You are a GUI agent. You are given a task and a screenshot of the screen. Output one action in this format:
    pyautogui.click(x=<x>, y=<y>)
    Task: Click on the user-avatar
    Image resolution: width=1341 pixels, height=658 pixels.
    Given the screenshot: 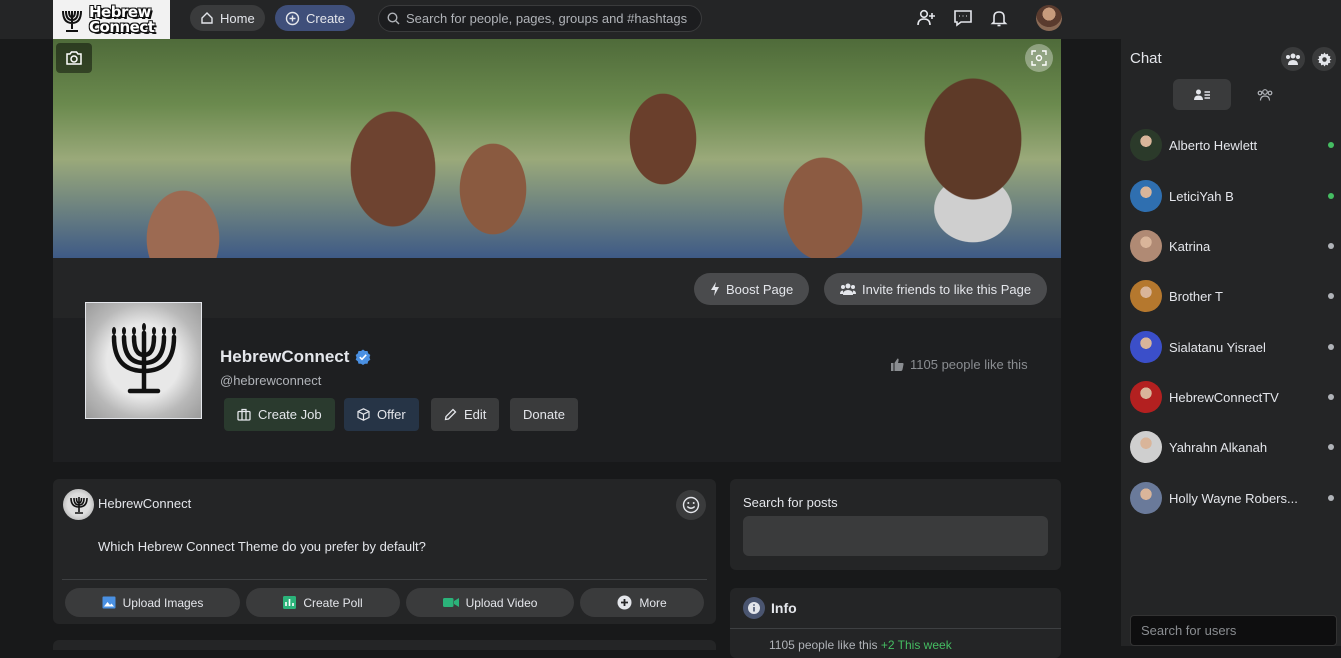 What is the action you would take?
    pyautogui.click(x=1049, y=18)
    